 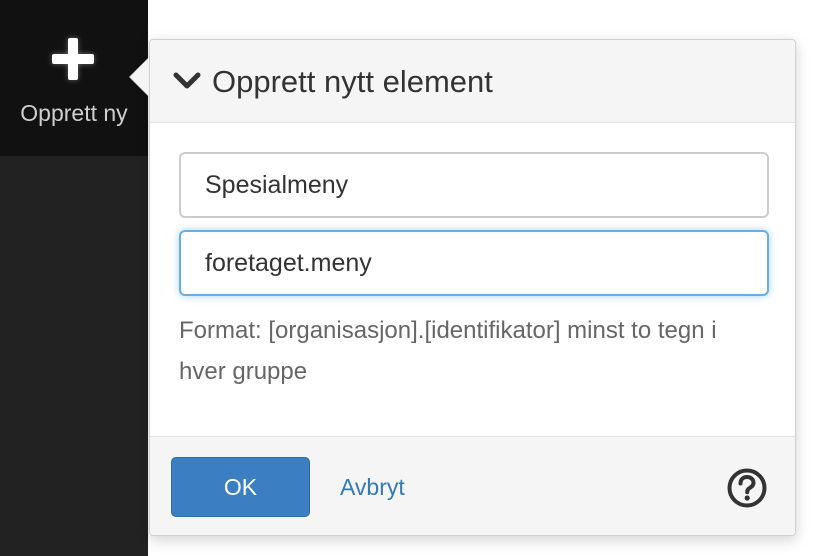 What do you see at coordinates (474, 263) in the screenshot?
I see `identifier-input` at bounding box center [474, 263].